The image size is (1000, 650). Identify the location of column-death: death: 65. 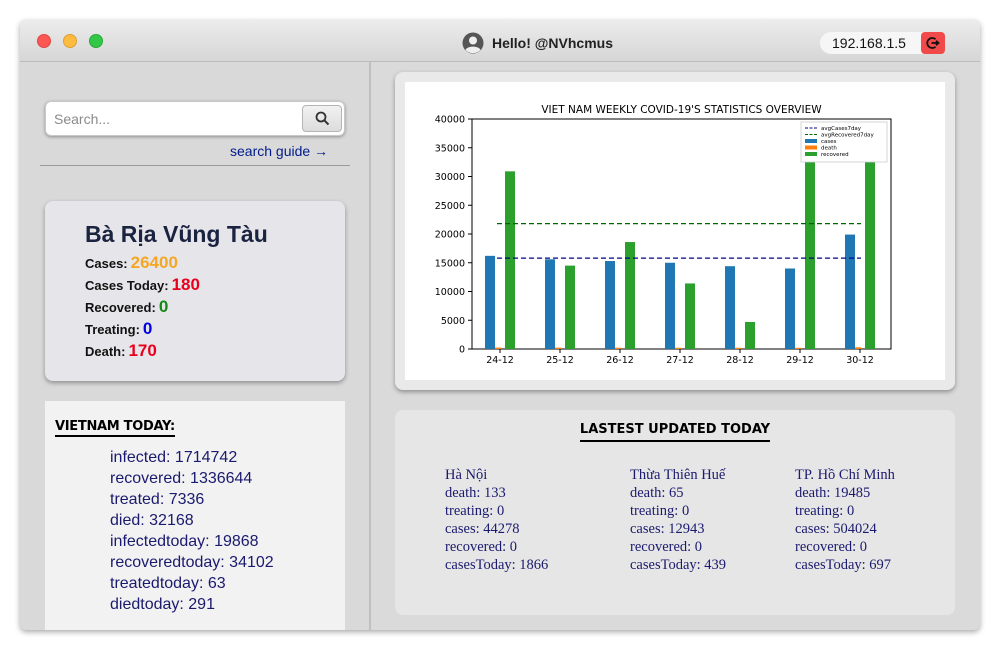
(657, 493).